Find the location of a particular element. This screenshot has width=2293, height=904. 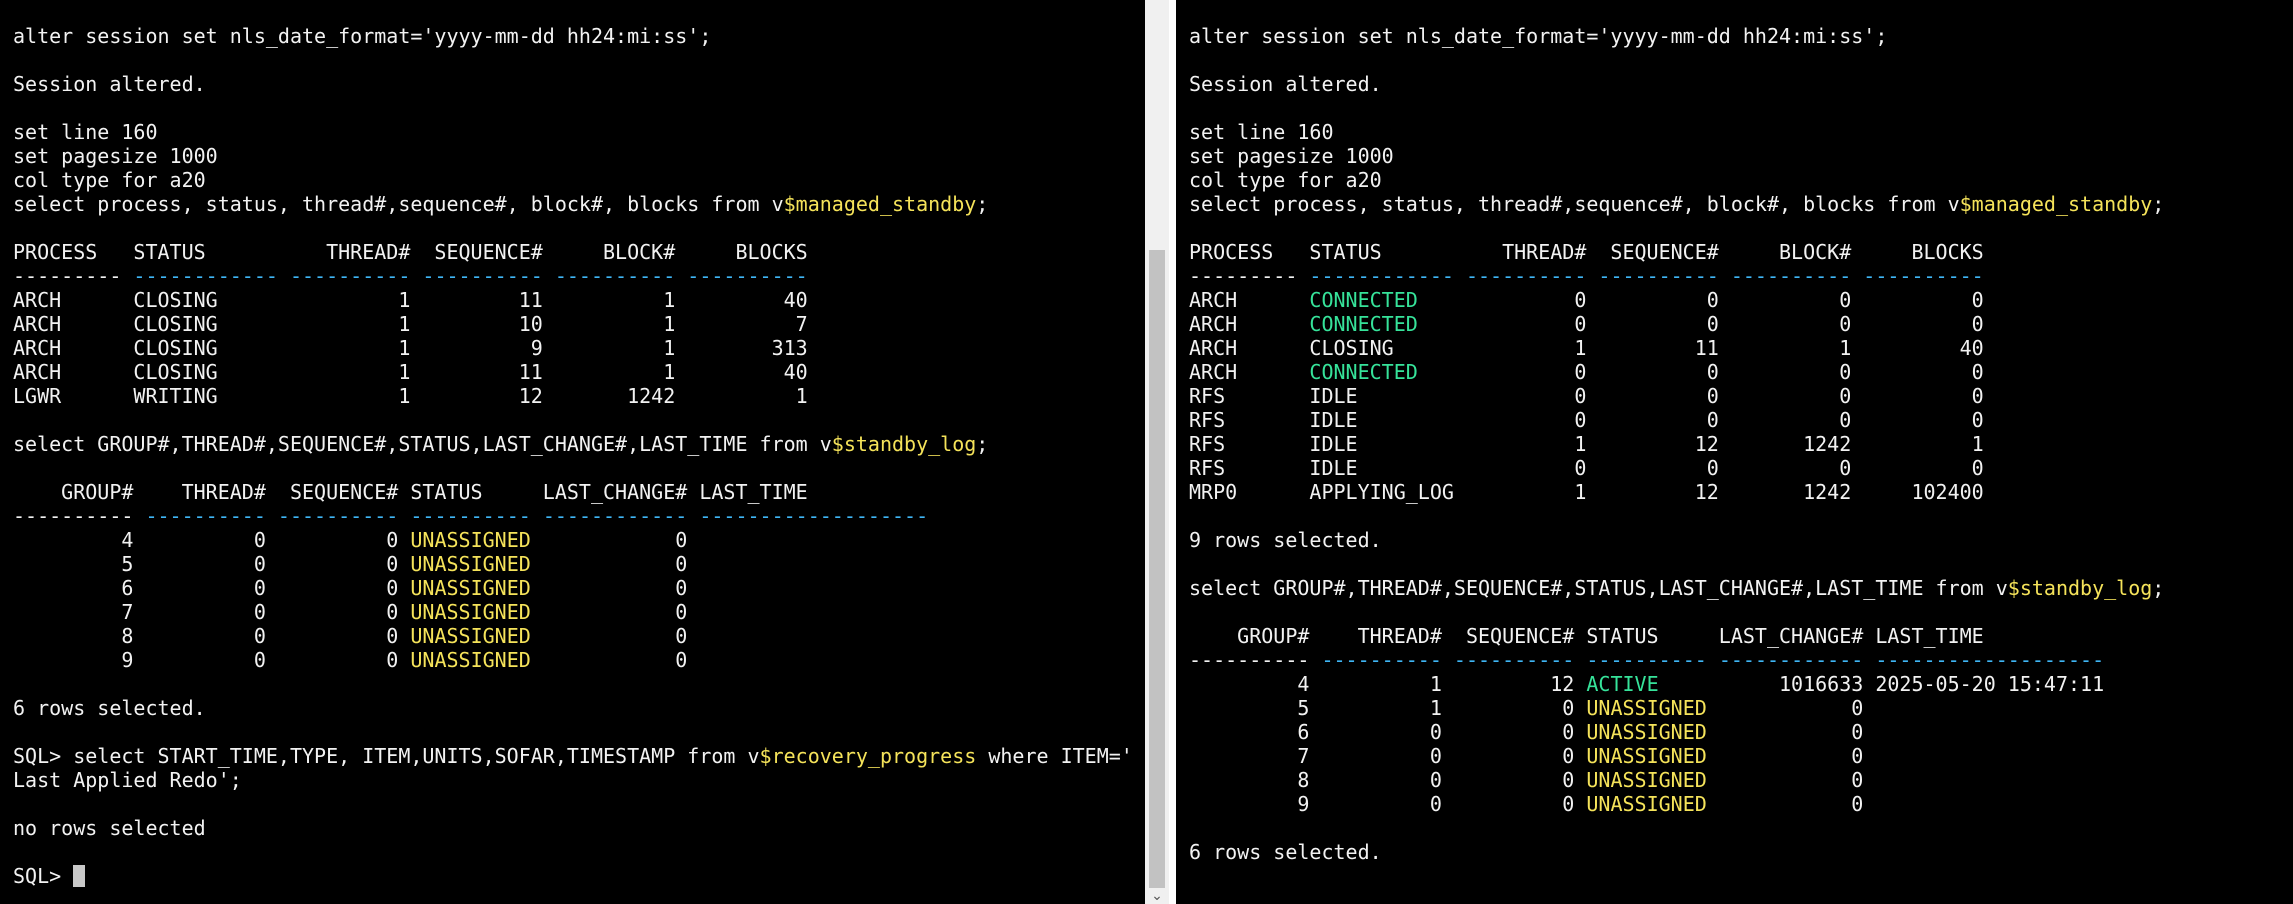

terminal-line: 6 0 0 UNASSIGNED 0 is located at coordinates (1741, 732).